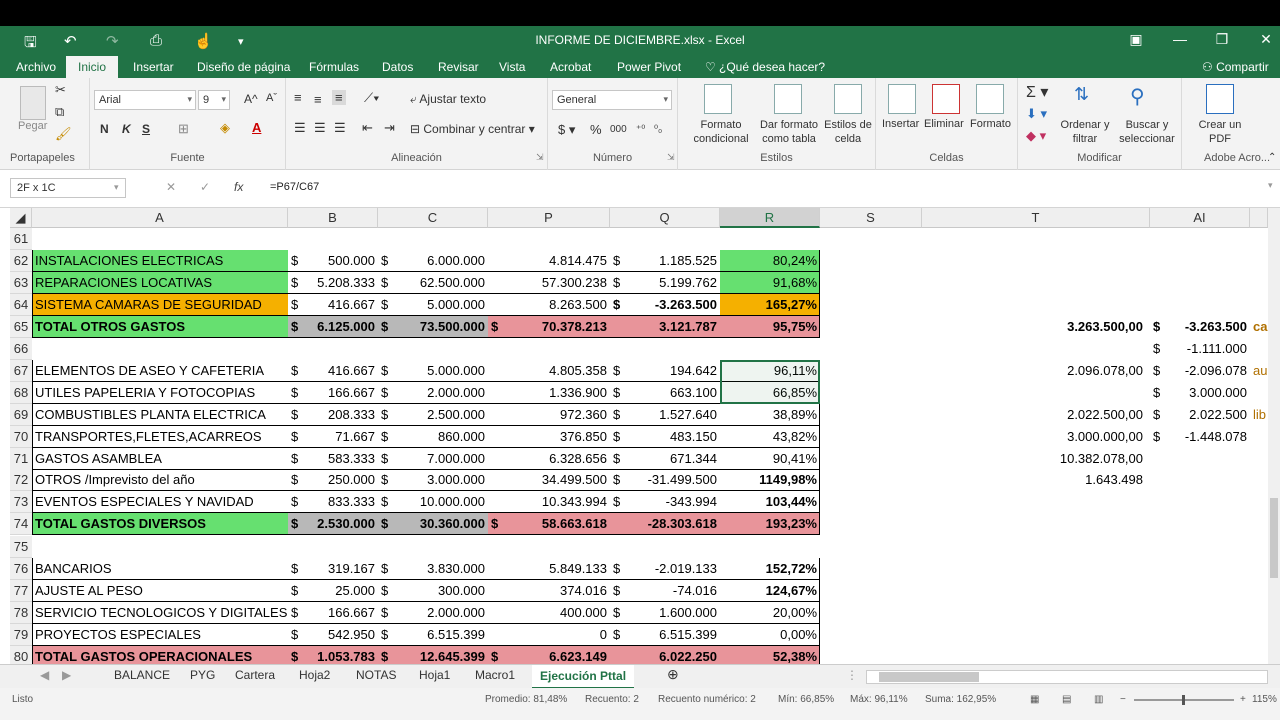 This screenshot has height=720, width=1280. I want to click on cell-q-62: 1.185.525, so click(672, 261).